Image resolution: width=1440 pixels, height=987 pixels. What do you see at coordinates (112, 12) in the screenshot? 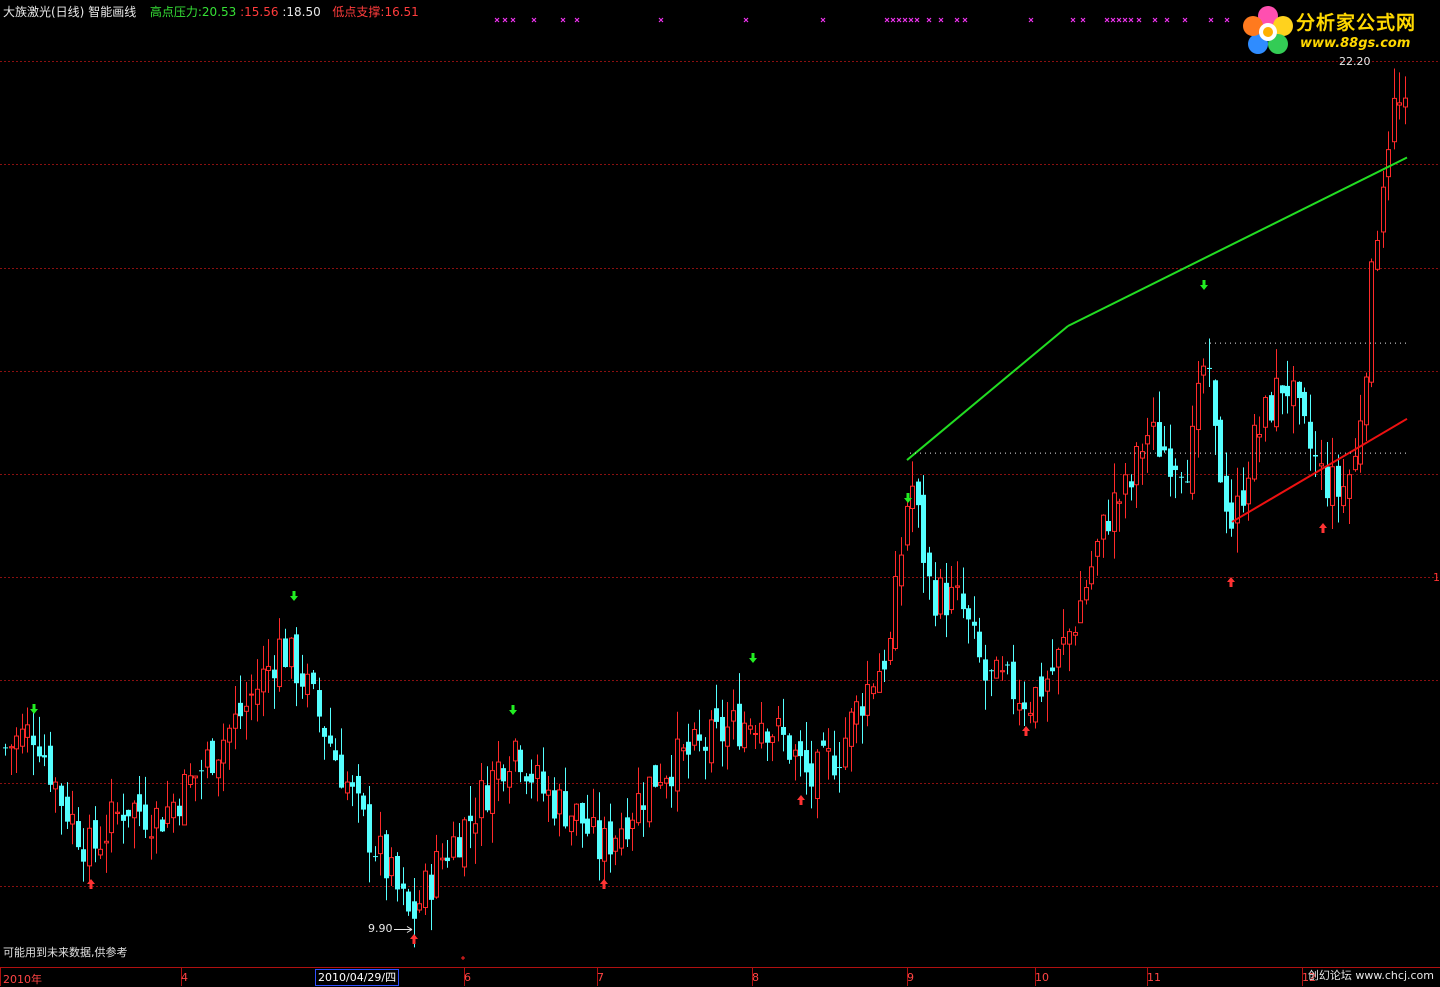
I see `indicator-name: 智能画线` at bounding box center [112, 12].